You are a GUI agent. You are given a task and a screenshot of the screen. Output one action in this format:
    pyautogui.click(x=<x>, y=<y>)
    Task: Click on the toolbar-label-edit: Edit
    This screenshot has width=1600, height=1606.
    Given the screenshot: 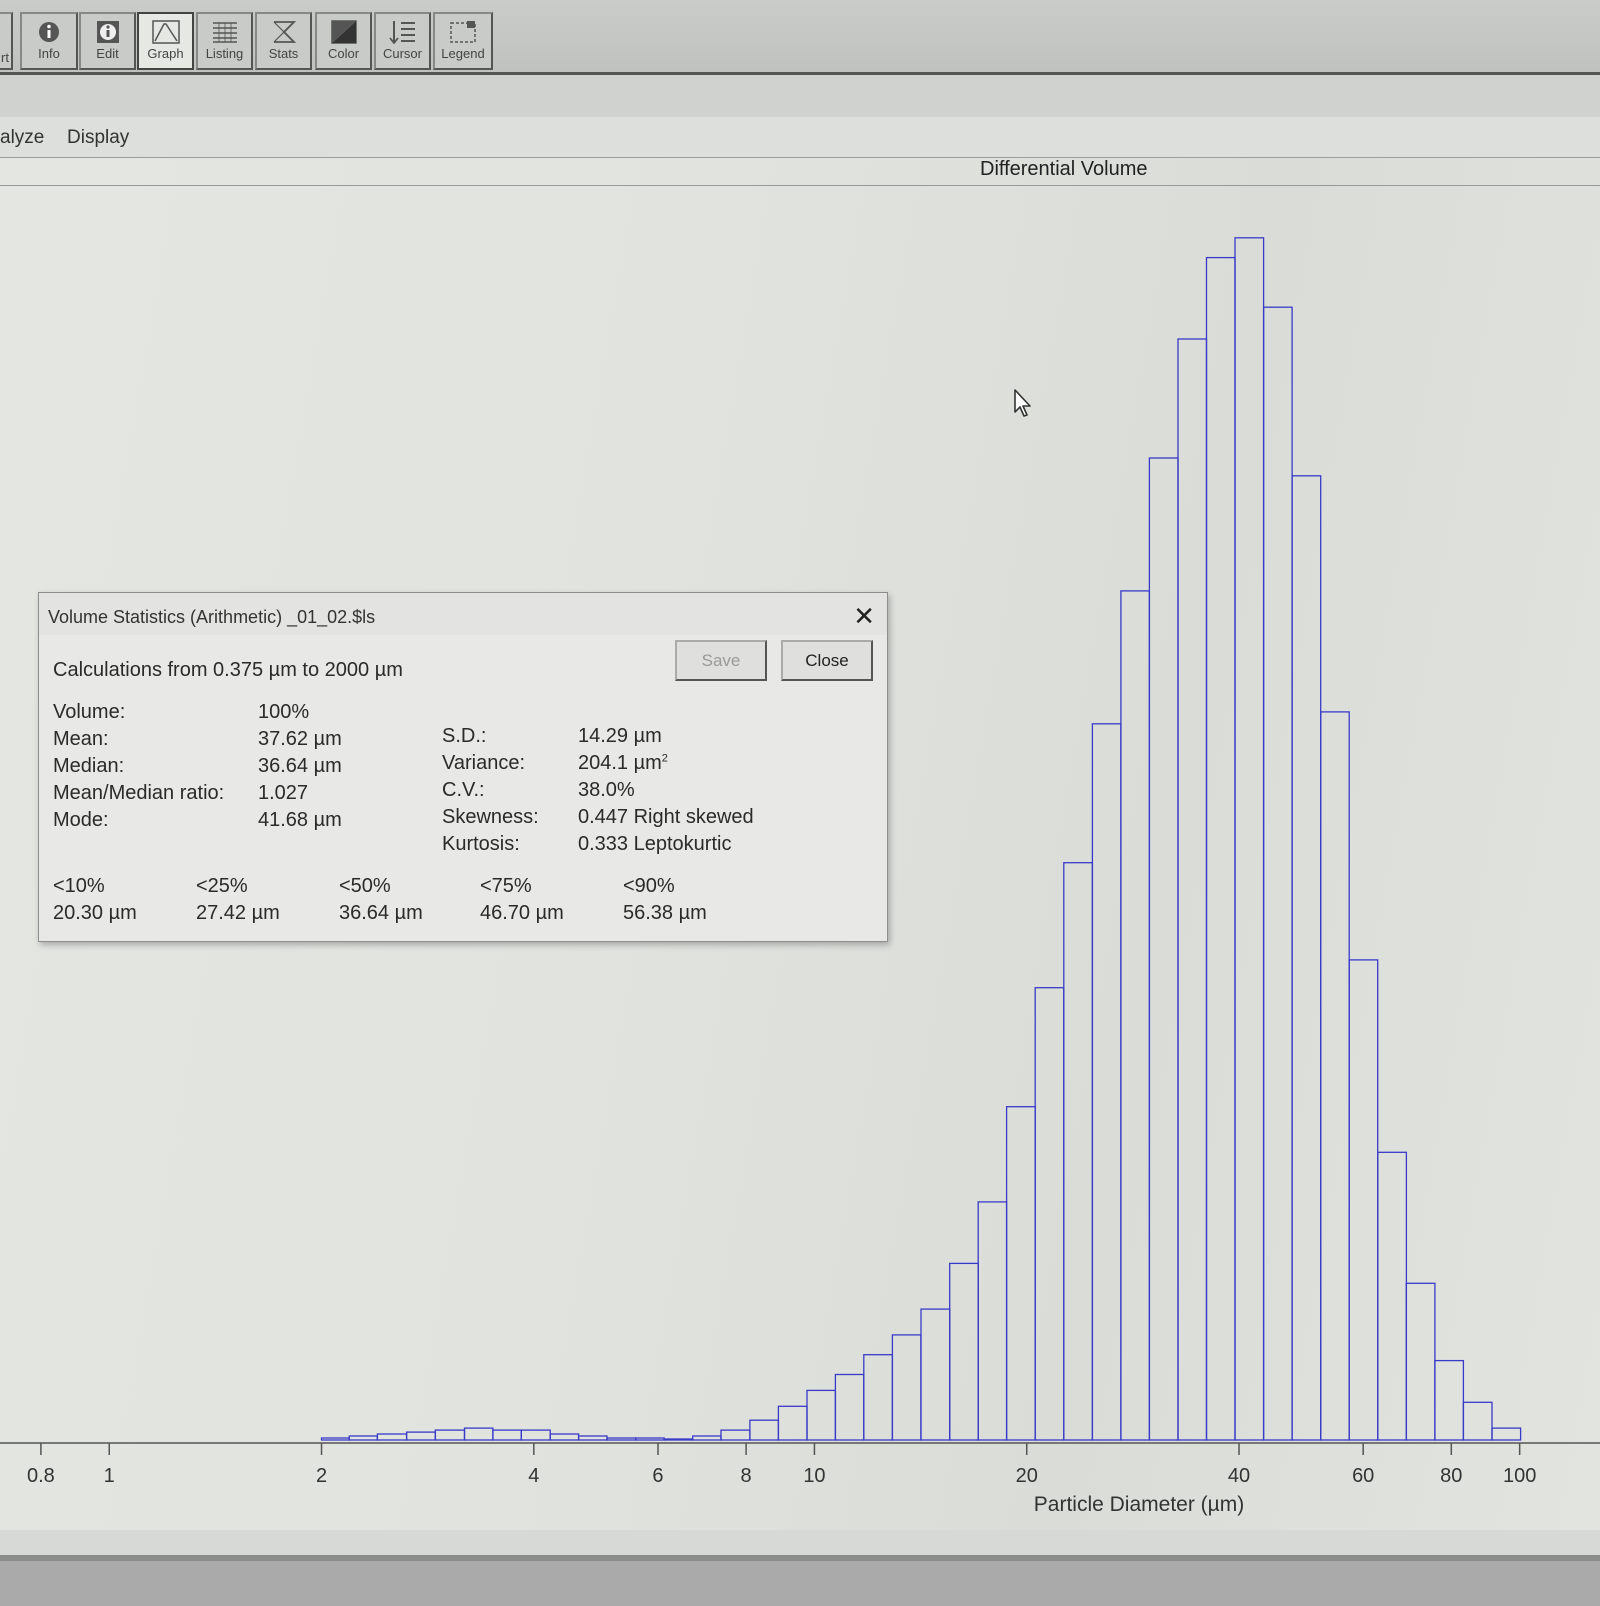 What is the action you would take?
    pyautogui.click(x=107, y=53)
    